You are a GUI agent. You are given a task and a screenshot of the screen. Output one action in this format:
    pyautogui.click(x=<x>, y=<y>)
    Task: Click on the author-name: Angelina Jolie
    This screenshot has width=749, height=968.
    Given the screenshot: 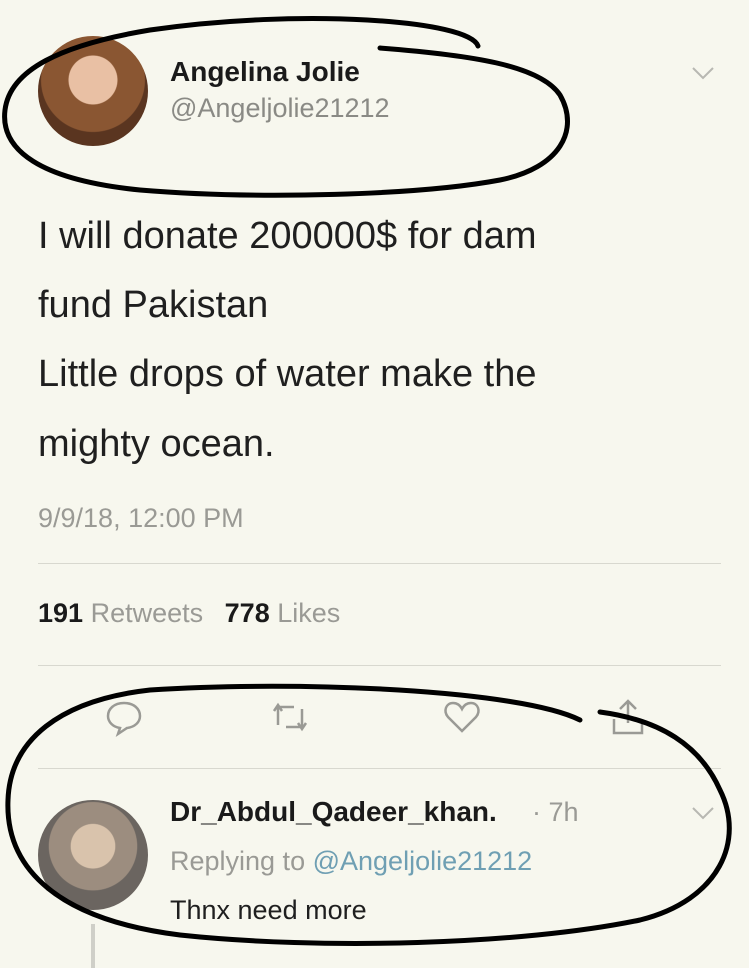 What is the action you would take?
    pyautogui.click(x=265, y=72)
    